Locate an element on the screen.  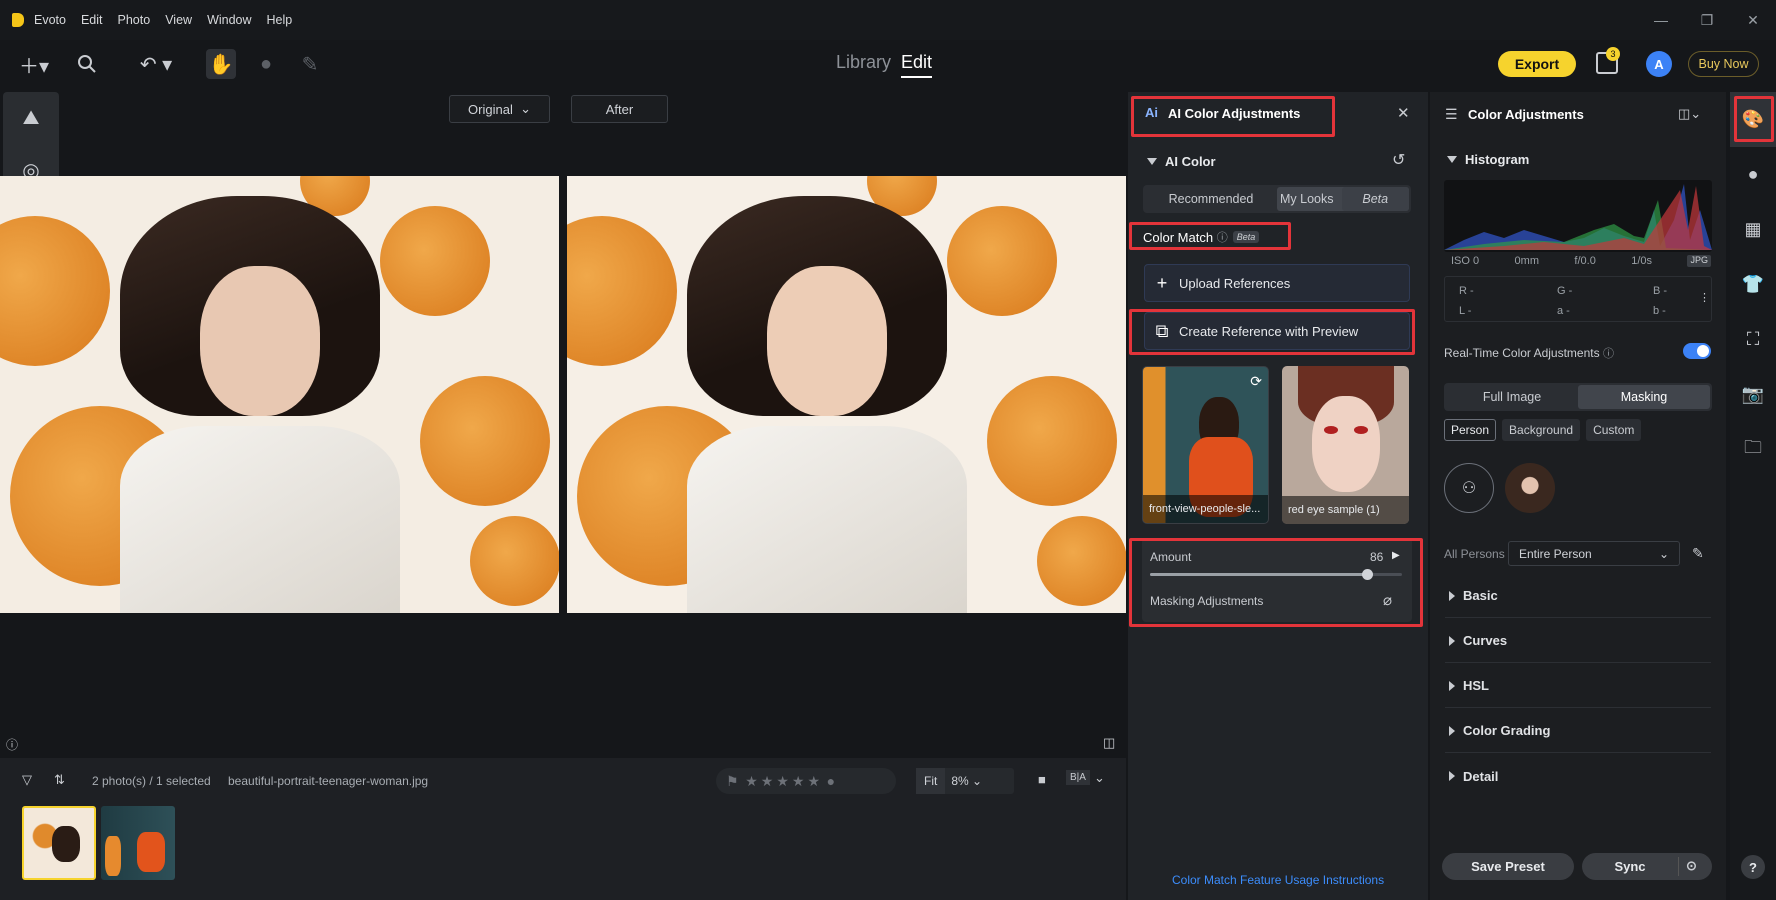
section-basic: Basic is located at coordinates (1578, 596).